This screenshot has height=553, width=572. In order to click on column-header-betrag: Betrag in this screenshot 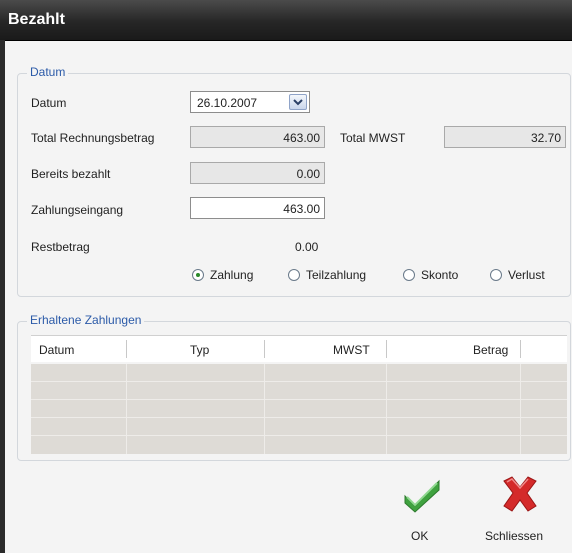, I will do `click(490, 350)`.